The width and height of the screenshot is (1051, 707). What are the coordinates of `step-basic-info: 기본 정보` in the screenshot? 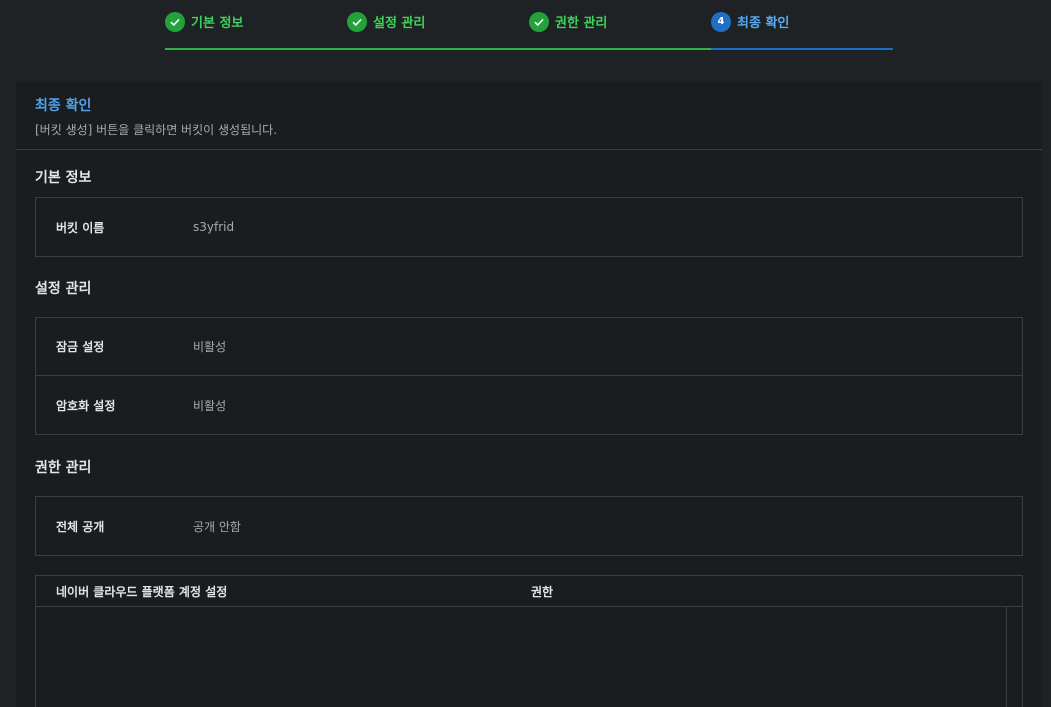 It's located at (256, 25).